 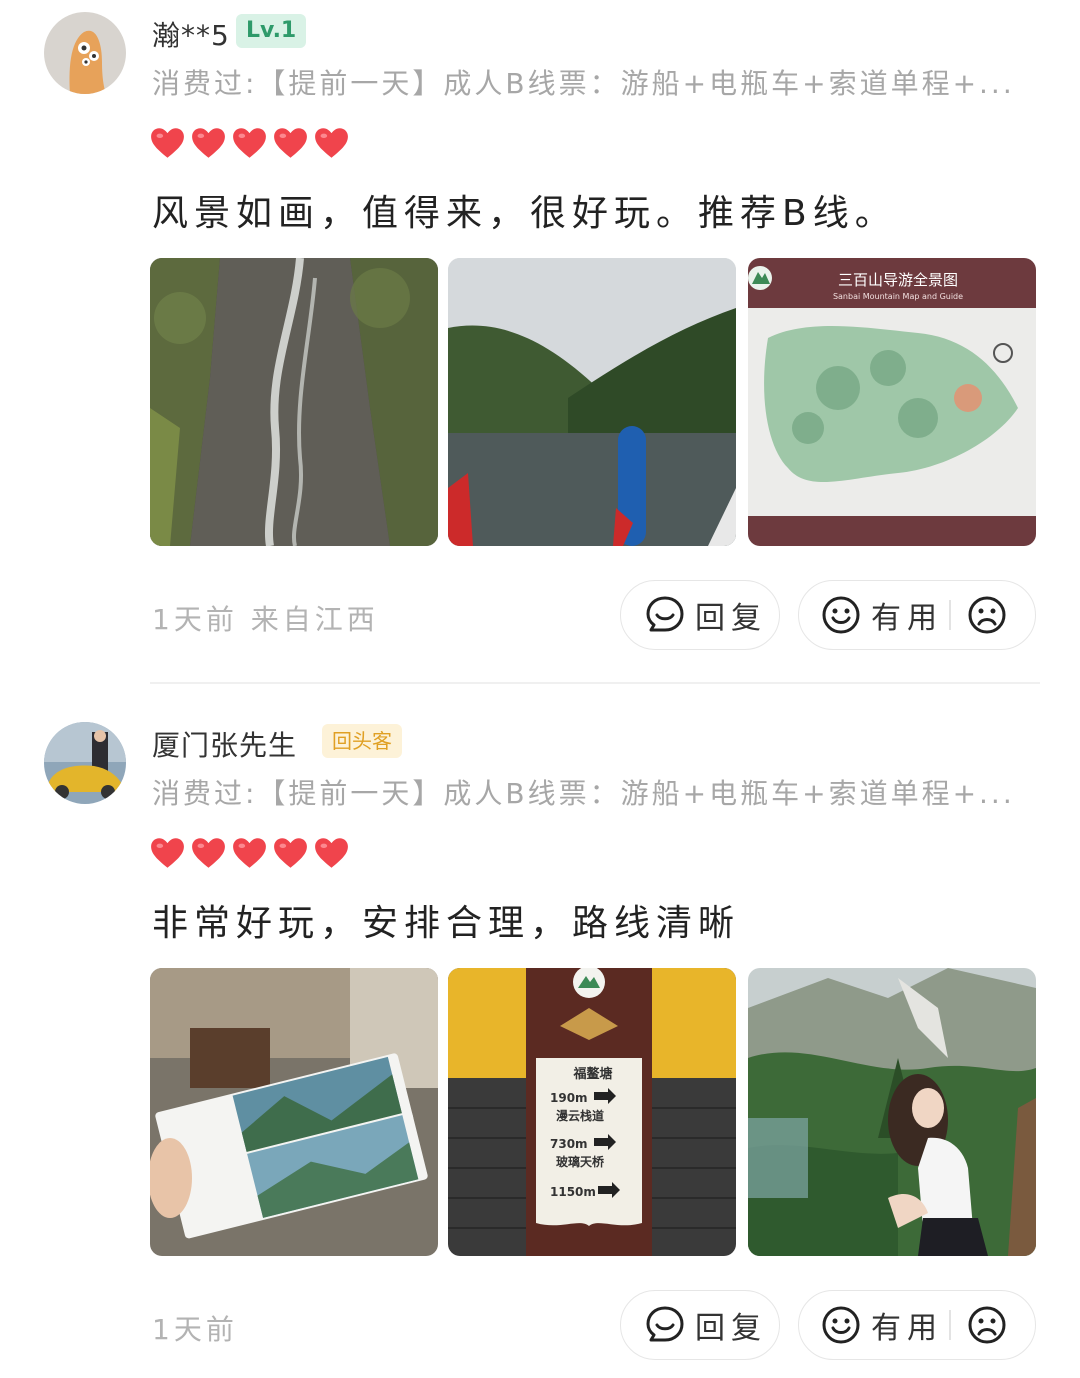 I want to click on sign-place-3: 玻璃天桥, so click(x=580, y=1161).